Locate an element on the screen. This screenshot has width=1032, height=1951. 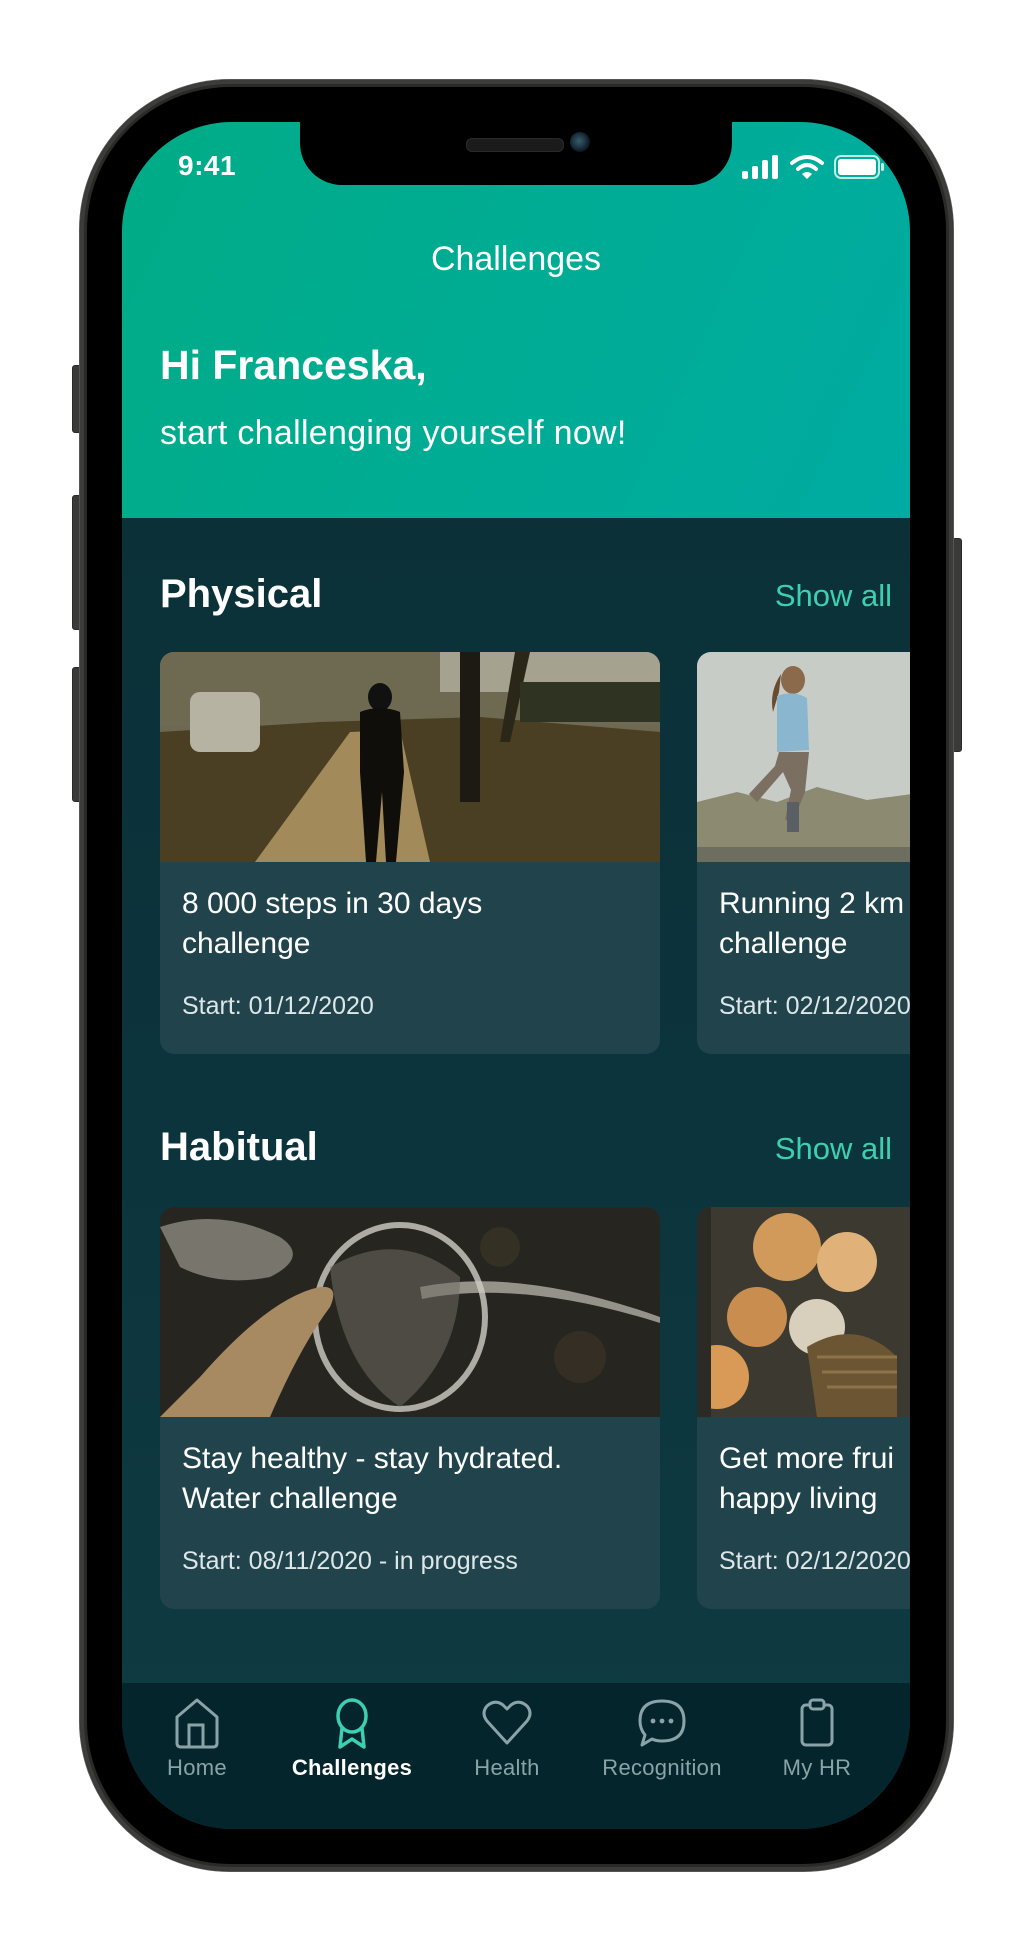
tab-health: Health is located at coordinates (507, 1747).